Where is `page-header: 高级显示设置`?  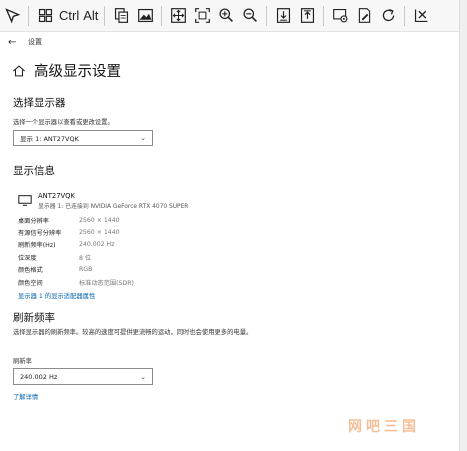 page-header: 高级显示设置 is located at coordinates (66, 70).